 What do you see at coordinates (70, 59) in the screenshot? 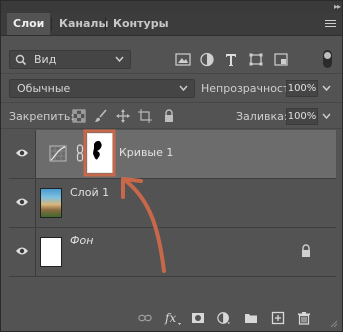
I see `layer-filter-select: Вид` at bounding box center [70, 59].